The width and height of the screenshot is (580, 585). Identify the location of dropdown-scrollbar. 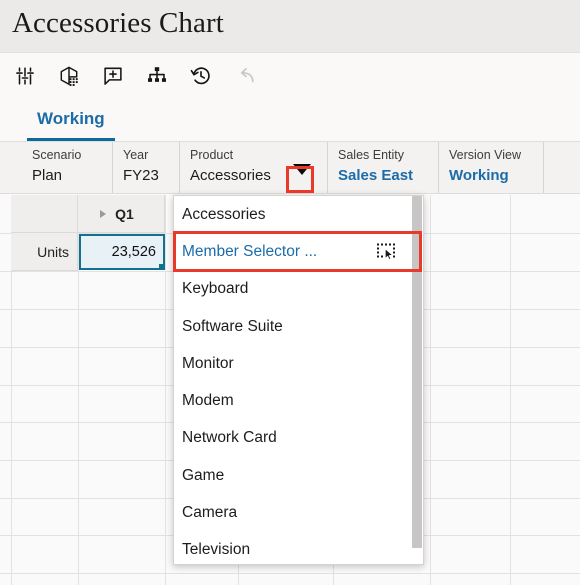
(417, 380).